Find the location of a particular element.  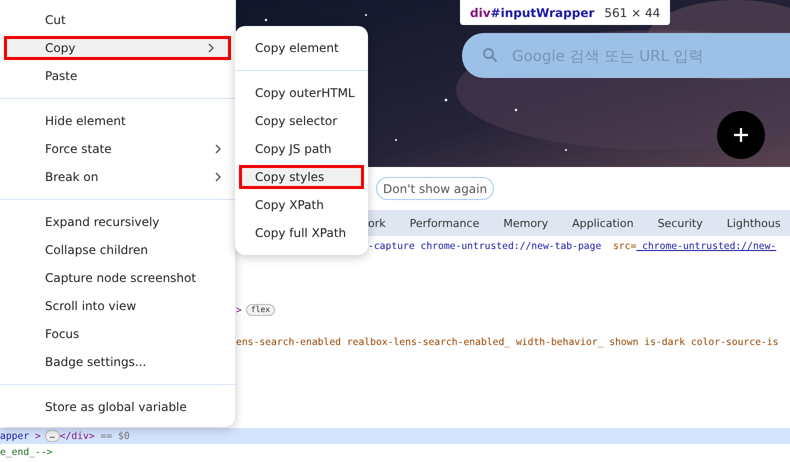

menu-item: Focus is located at coordinates (117, 334).